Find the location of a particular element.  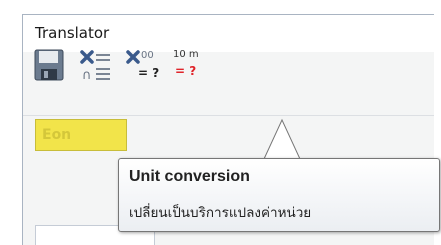

unit-conversion-bottom-label: = ? is located at coordinates (186, 71).